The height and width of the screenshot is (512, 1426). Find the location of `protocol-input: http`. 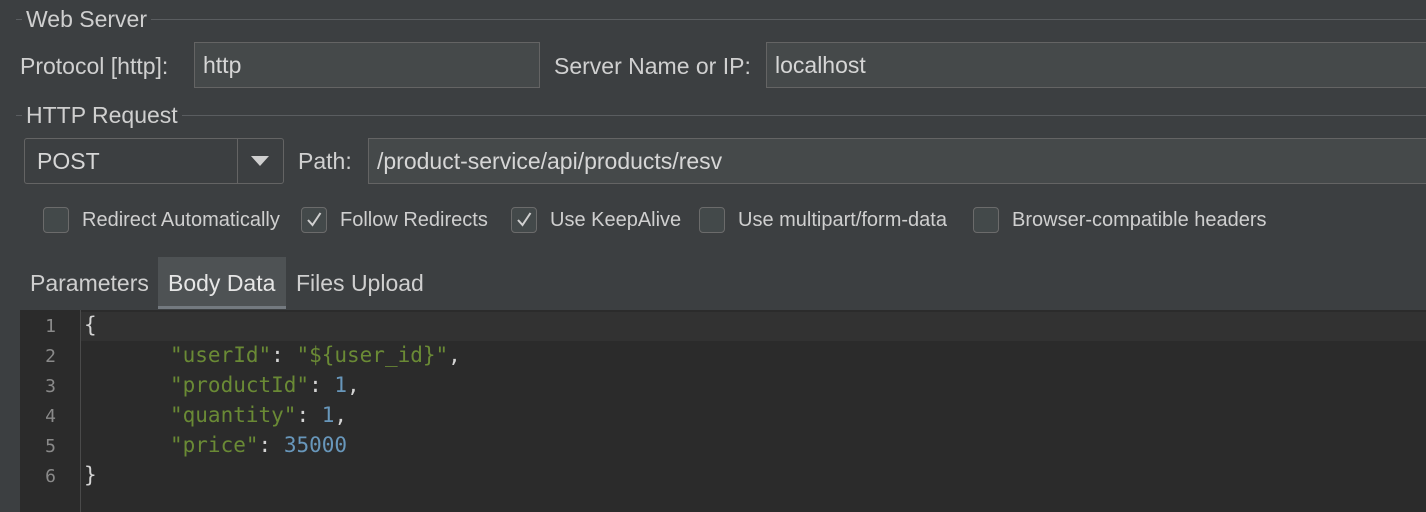

protocol-input: http is located at coordinates (367, 65).